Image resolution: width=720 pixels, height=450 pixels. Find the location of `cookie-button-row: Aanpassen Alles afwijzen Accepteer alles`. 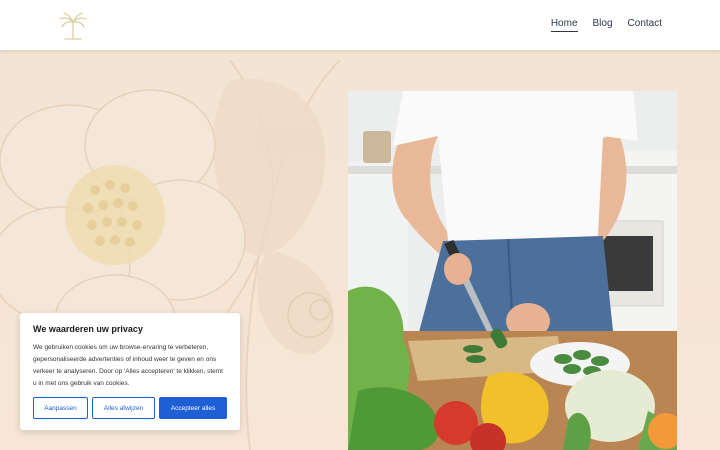

cookie-button-row: Aanpassen Alles afwijzen Accepteer alles is located at coordinates (130, 408).